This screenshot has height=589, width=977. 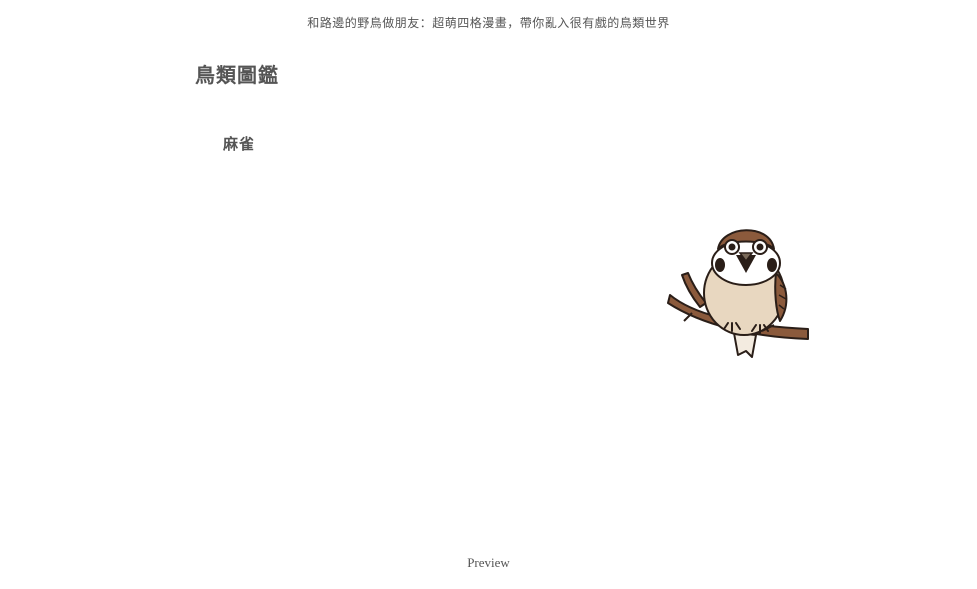 I want to click on preview-label: Preview, so click(x=488, y=562).